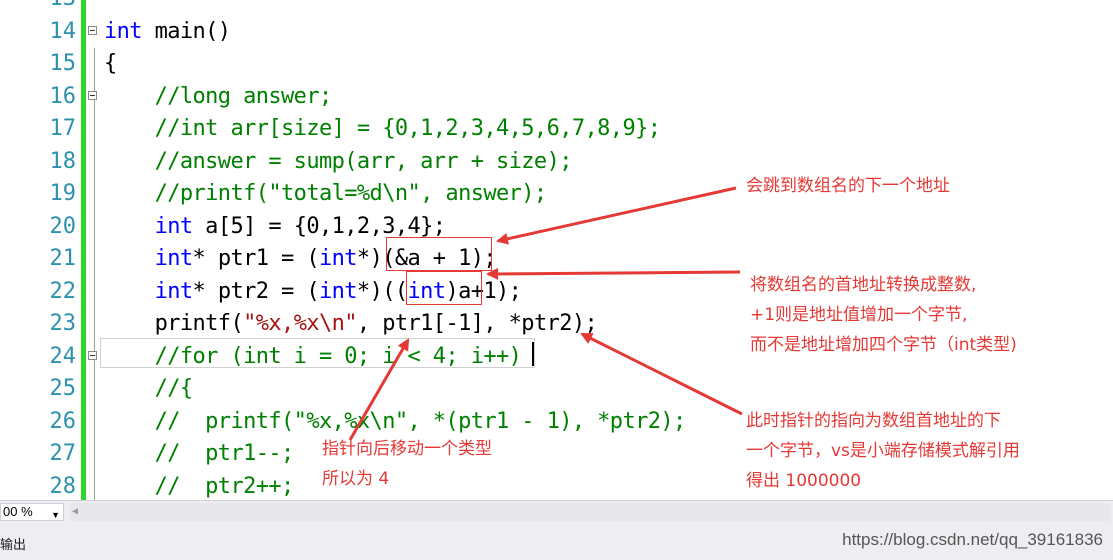 This screenshot has height=560, width=1113. I want to click on note4-line-2: 所以为 4, so click(356, 479).